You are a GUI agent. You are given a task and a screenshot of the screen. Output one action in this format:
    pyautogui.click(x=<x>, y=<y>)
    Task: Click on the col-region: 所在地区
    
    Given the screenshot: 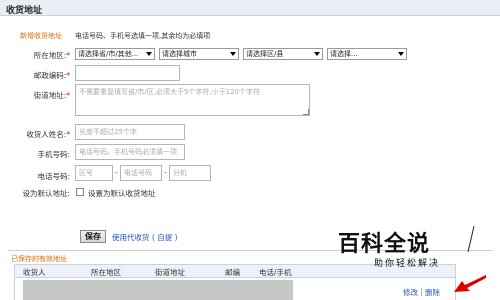 What is the action you would take?
    pyautogui.click(x=106, y=272)
    